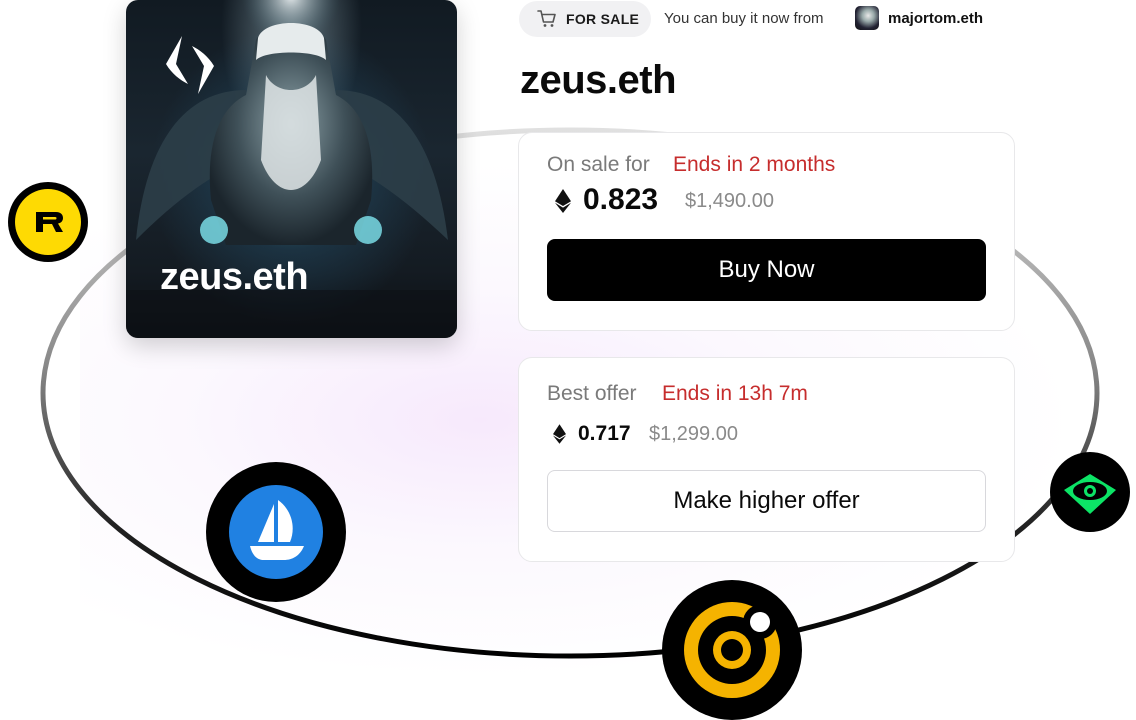  What do you see at coordinates (234, 277) in the screenshot?
I see `nft-card-name: zeus.eth` at bounding box center [234, 277].